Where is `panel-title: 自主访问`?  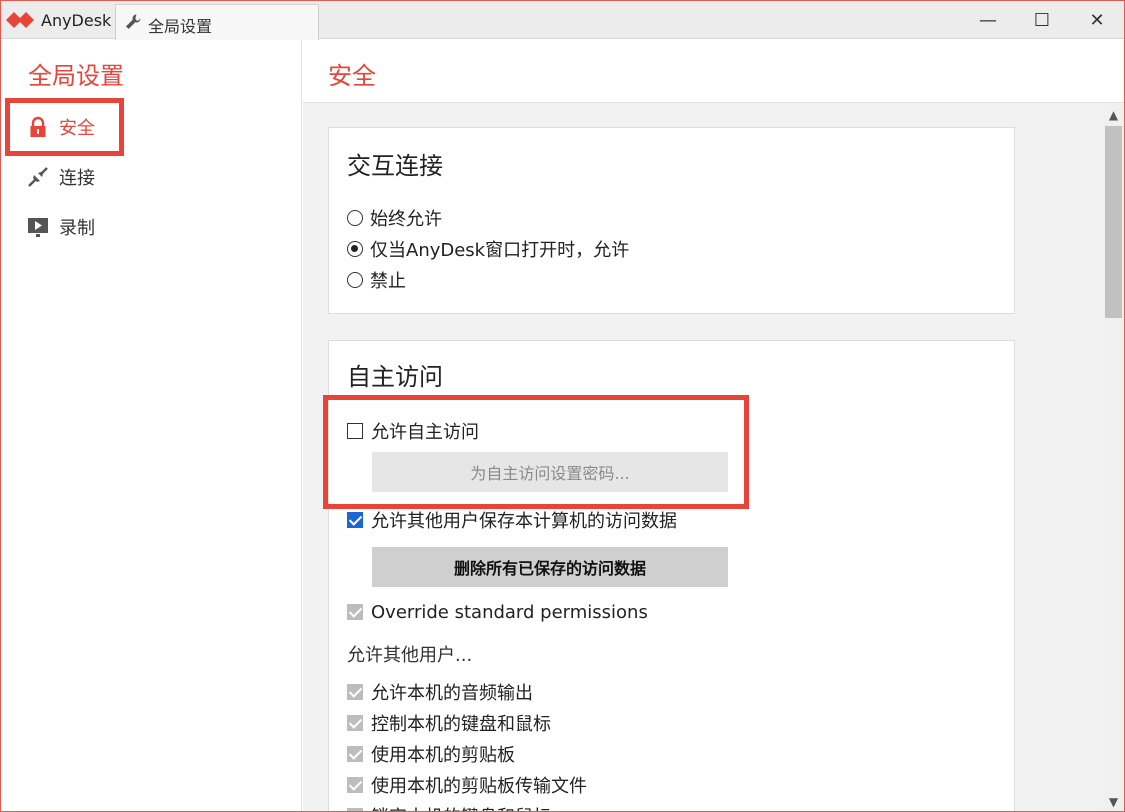
panel-title: 自主访问 is located at coordinates (395, 377).